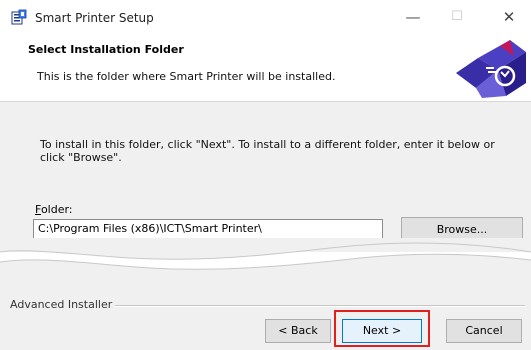  Describe the element at coordinates (320, 306) in the screenshot. I see `footer-divider` at that location.